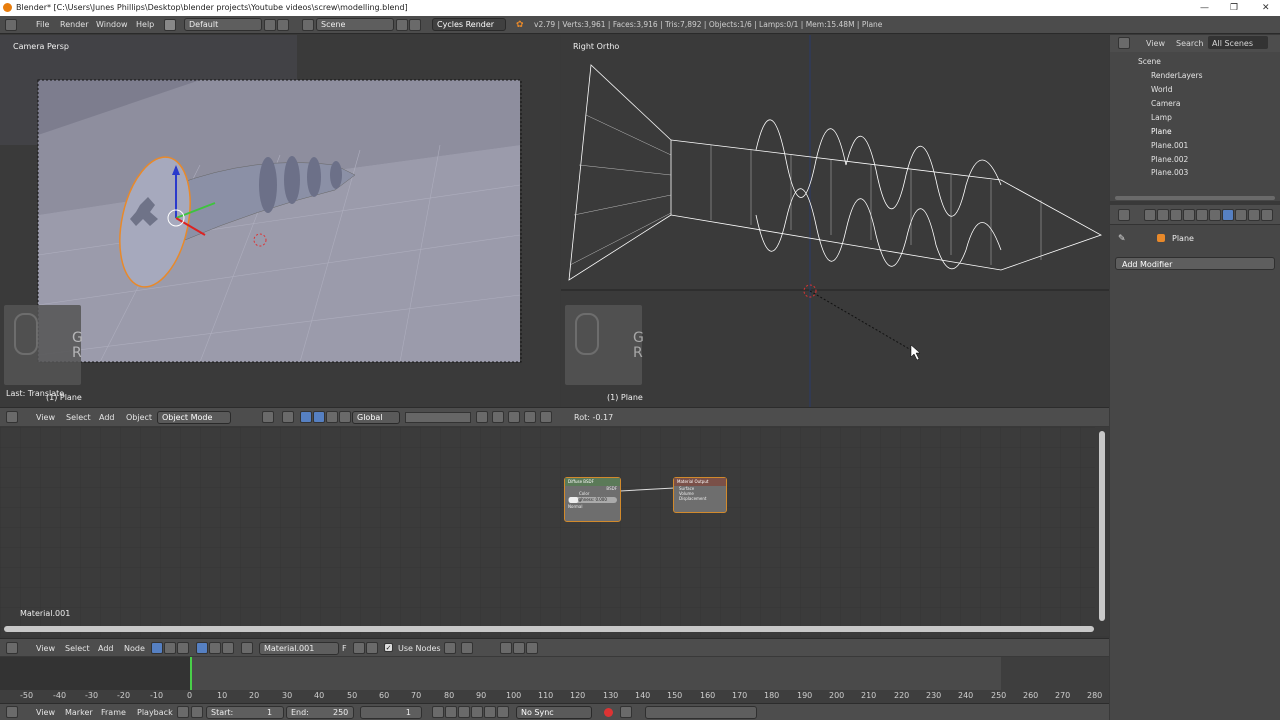 This screenshot has width=1280, height=720. Describe the element at coordinates (1155, 43) in the screenshot. I see `tab-view: View` at that location.